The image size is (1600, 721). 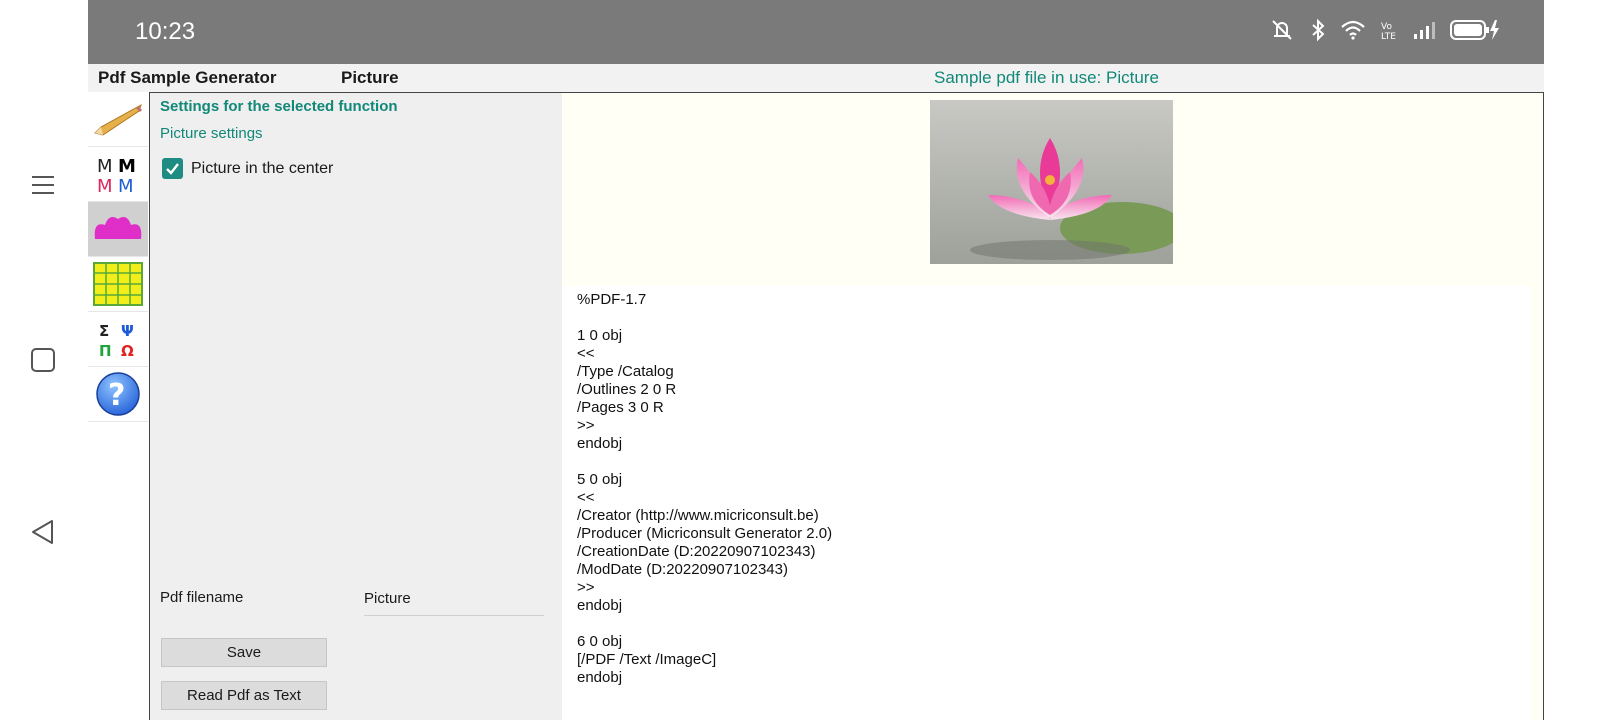 What do you see at coordinates (1424, 32) in the screenshot?
I see `signal-icon` at bounding box center [1424, 32].